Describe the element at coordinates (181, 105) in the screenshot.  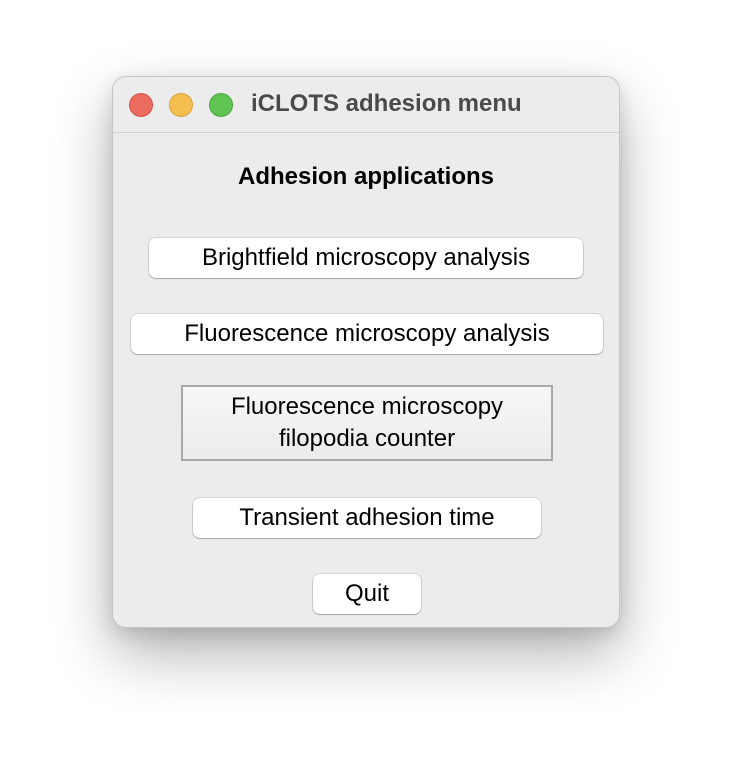
I see `minimize-window-icon` at that location.